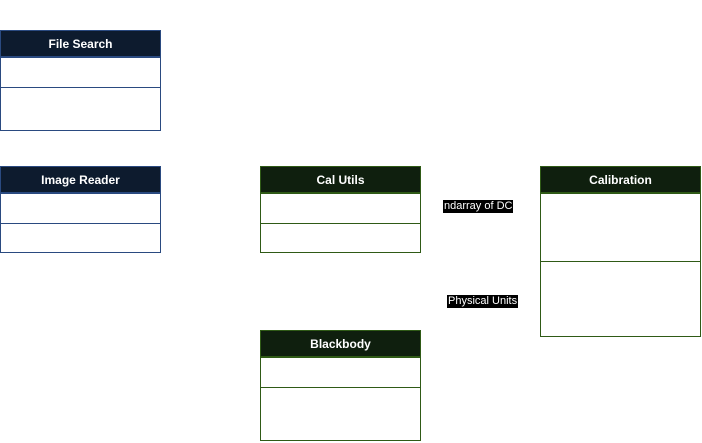  I want to click on class-image-reader: Image Reader, so click(80, 209).